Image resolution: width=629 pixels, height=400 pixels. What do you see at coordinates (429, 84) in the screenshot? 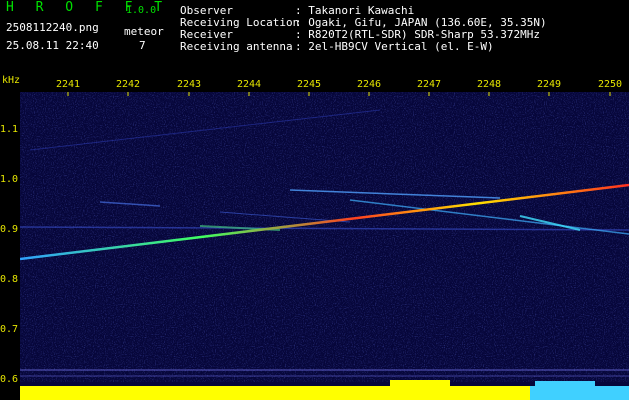
I see `x-tick-label: 2247` at bounding box center [429, 84].